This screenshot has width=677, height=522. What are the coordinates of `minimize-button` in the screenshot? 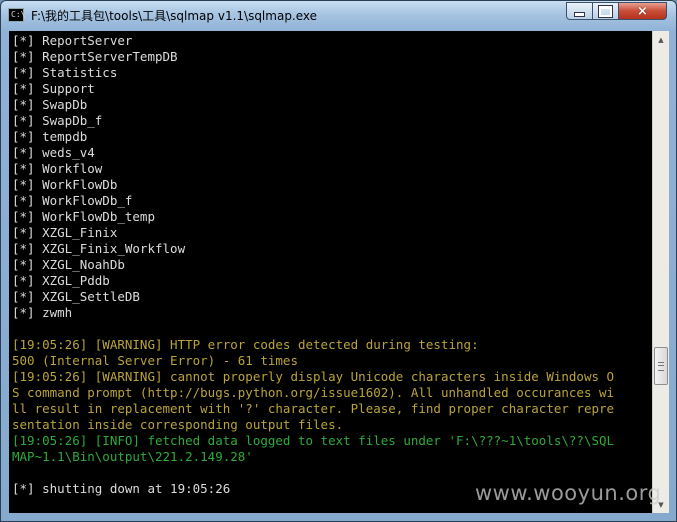 It's located at (579, 11).